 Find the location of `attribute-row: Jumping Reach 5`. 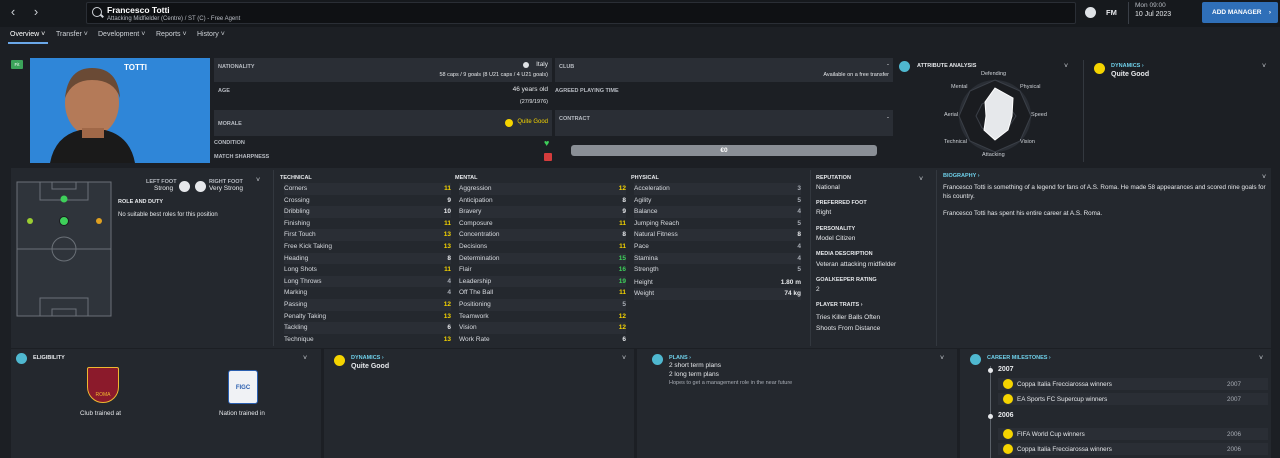

attribute-row: Jumping Reach 5 is located at coordinates (717, 224).